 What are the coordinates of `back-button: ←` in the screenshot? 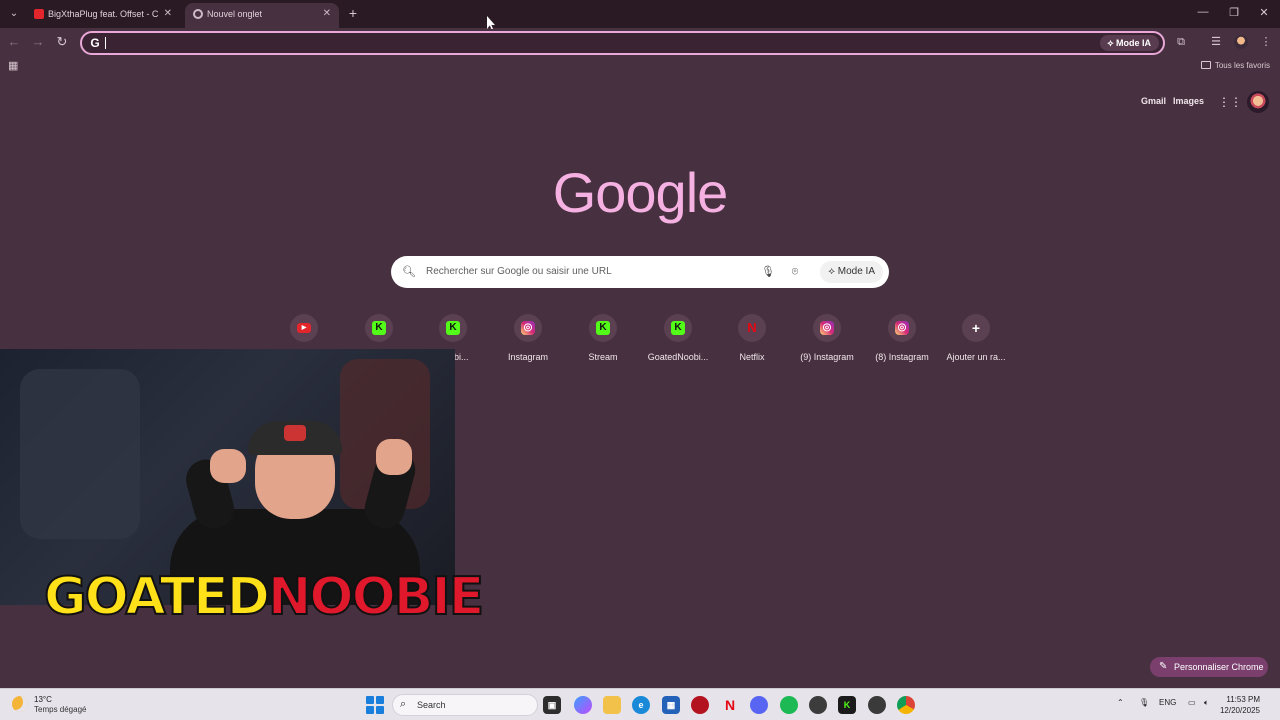 It's located at (14, 42).